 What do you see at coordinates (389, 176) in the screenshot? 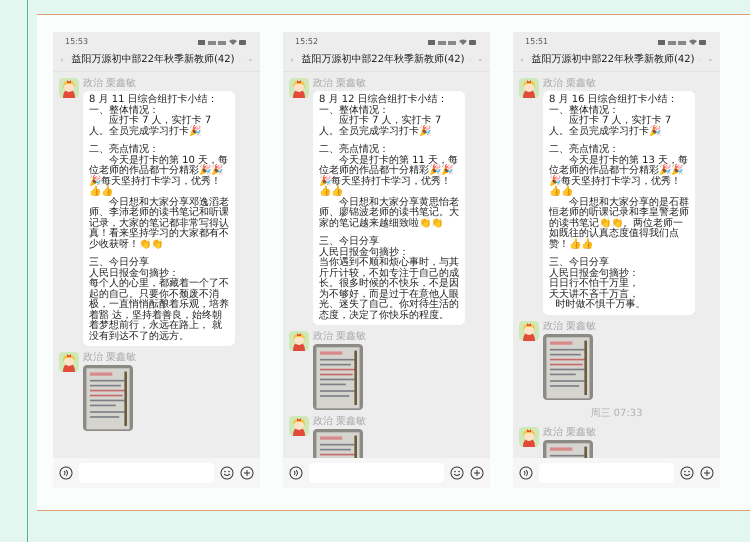
I see `message-text: 今天是打卡的第 11 天，每位老师的作品都十分精彩🎉🎉🎉每天坚持打卡学习，优秀！👍👍` at bounding box center [389, 176].